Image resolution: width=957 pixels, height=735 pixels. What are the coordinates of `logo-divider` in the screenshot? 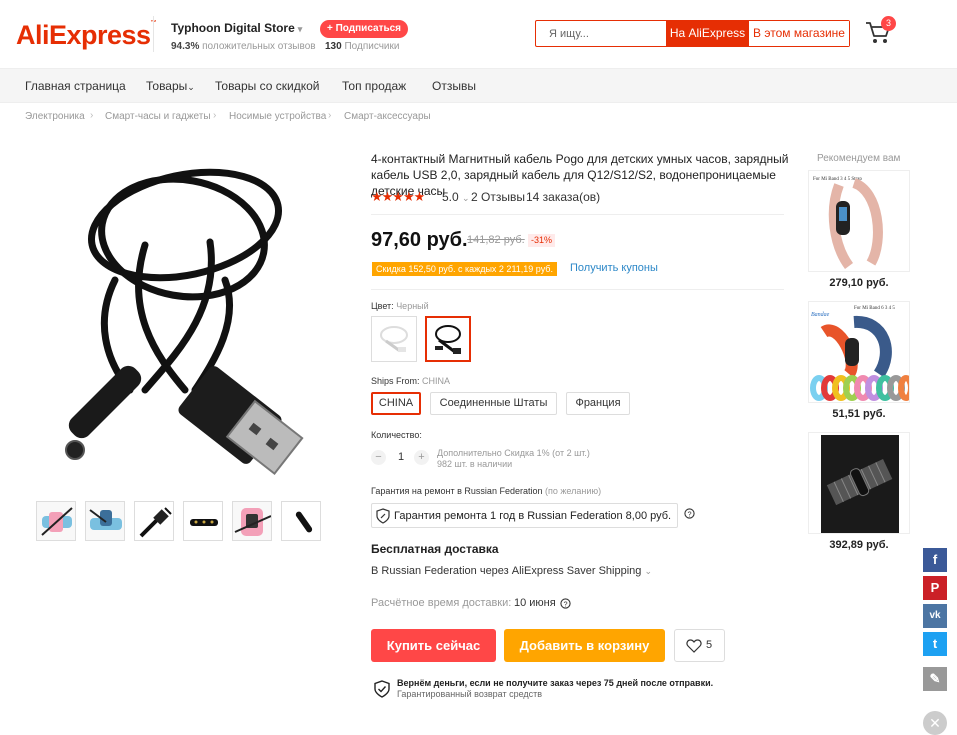 It's located at (153, 34).